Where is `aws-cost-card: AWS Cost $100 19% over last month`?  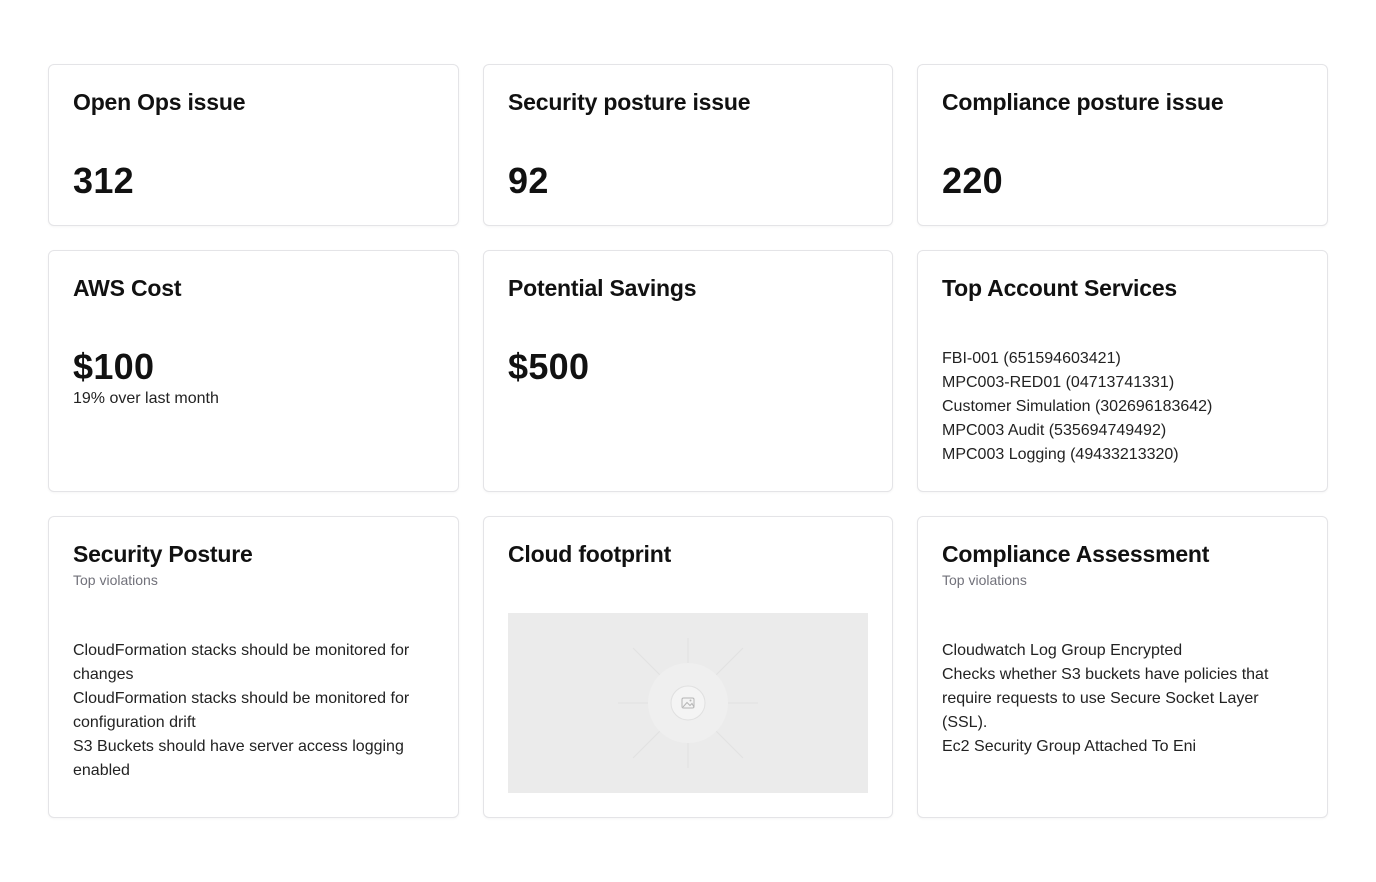 aws-cost-card: AWS Cost $100 19% over last month is located at coordinates (253, 371).